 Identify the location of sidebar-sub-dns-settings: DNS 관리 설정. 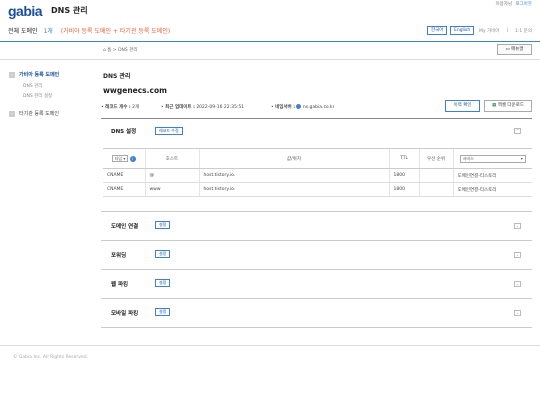
(37, 96).